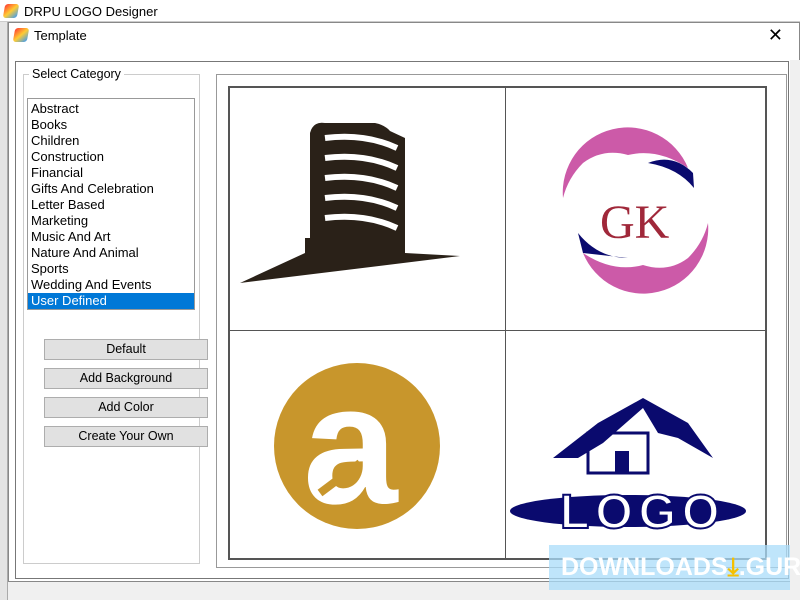  I want to click on add-color-button: Add Color, so click(126, 407).